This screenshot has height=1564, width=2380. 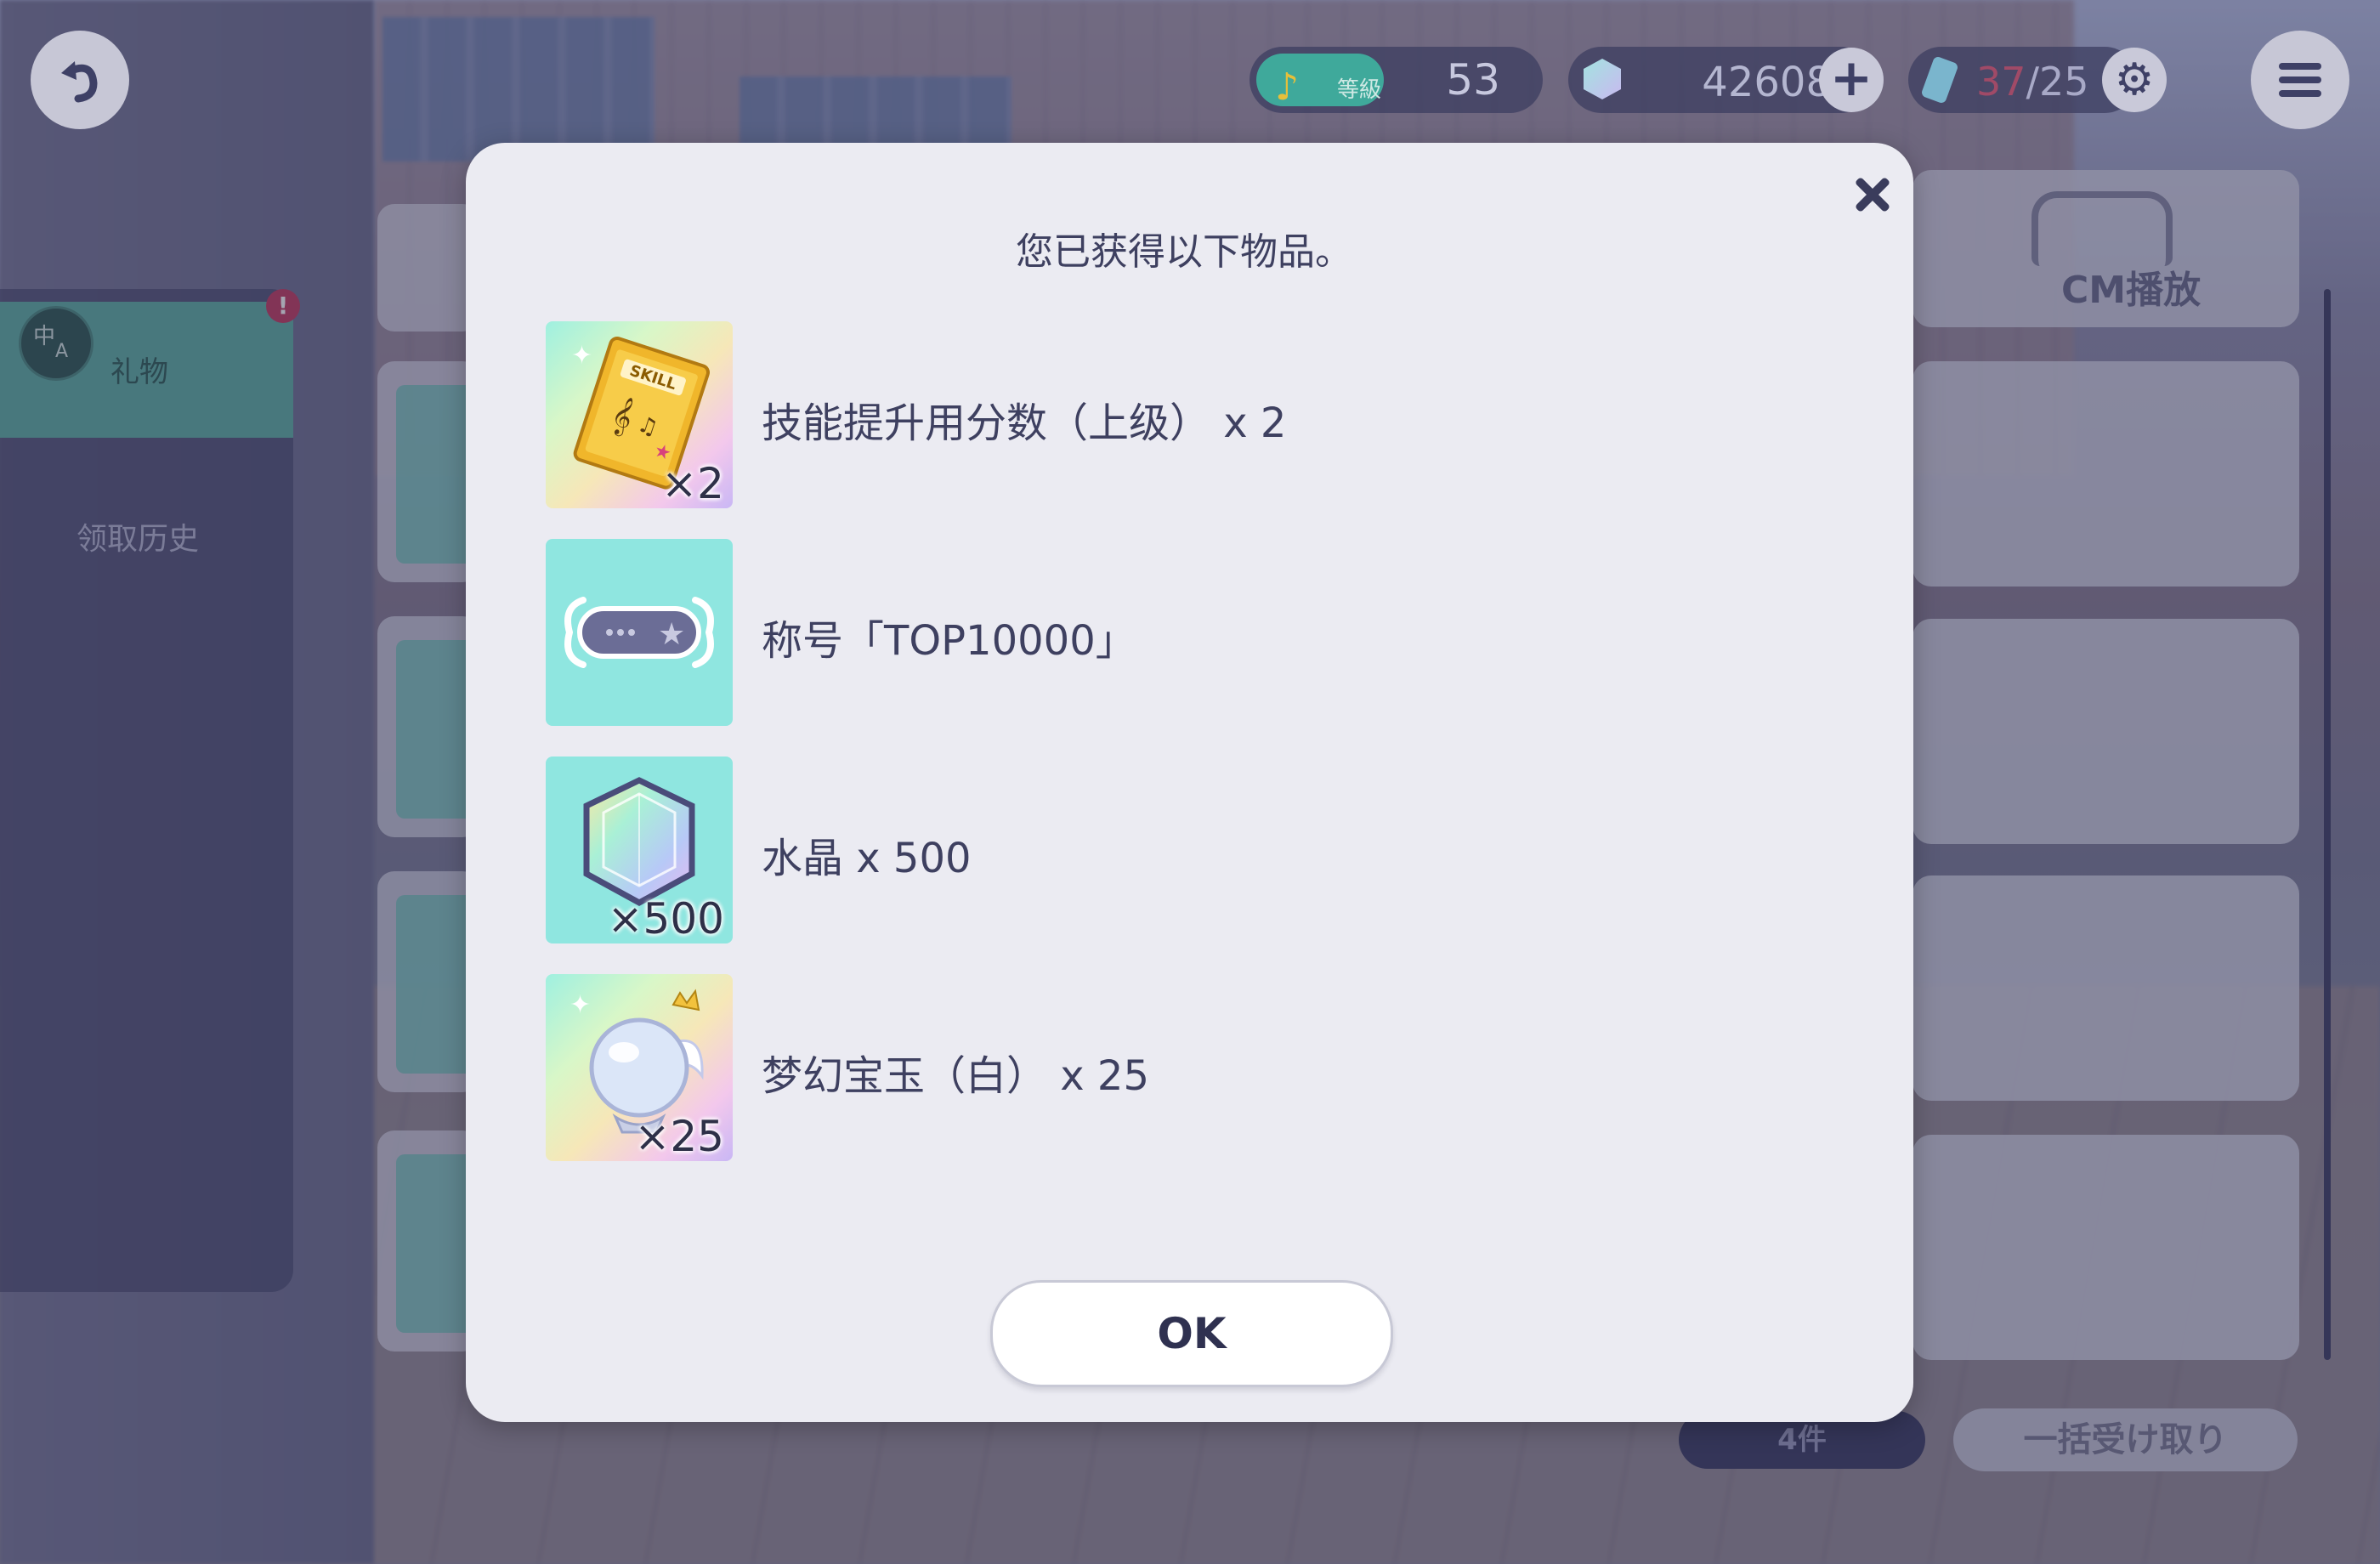 What do you see at coordinates (1184, 252) in the screenshot?
I see `dialog-title: 您已获得以下物品。` at bounding box center [1184, 252].